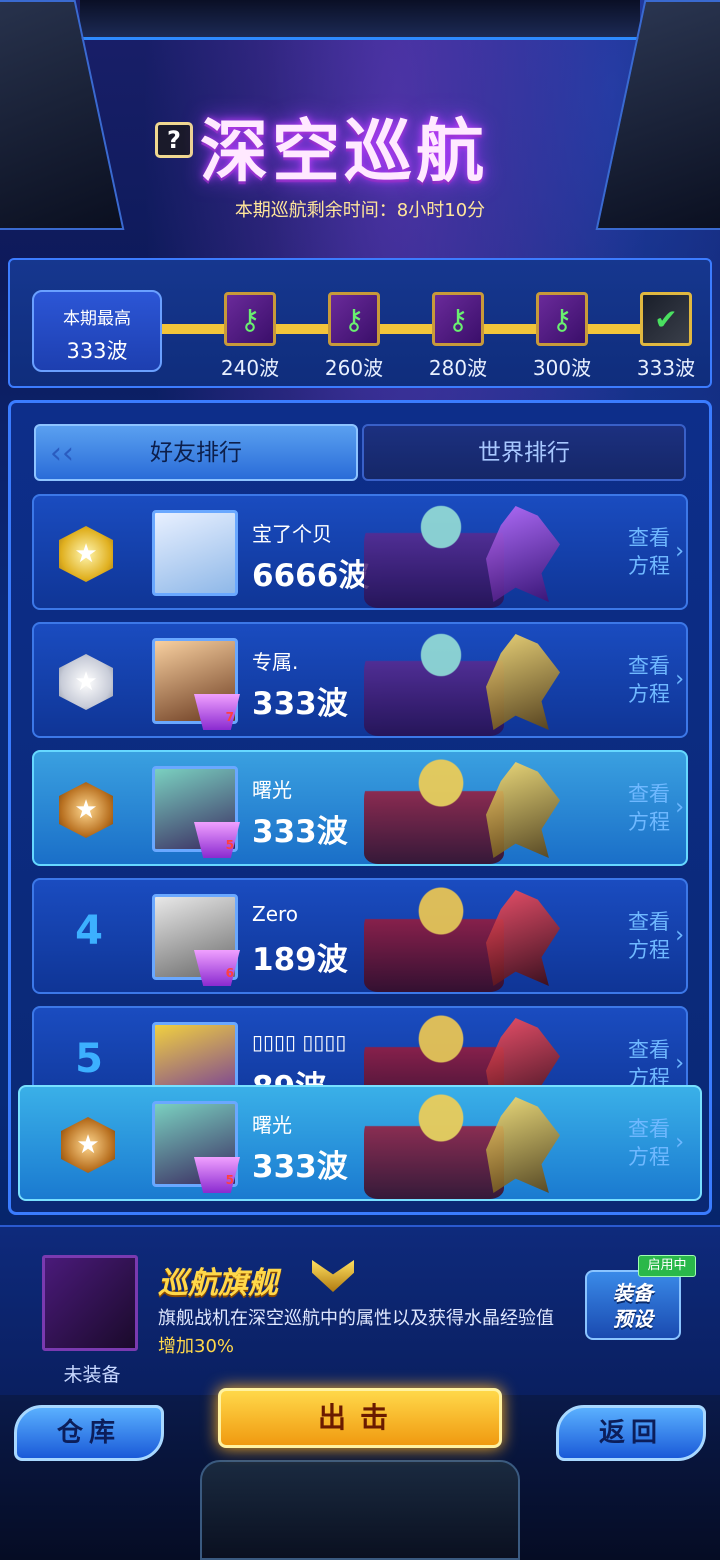  What do you see at coordinates (667, 1266) in the screenshot?
I see `enabled-tag: 启用中` at bounding box center [667, 1266].